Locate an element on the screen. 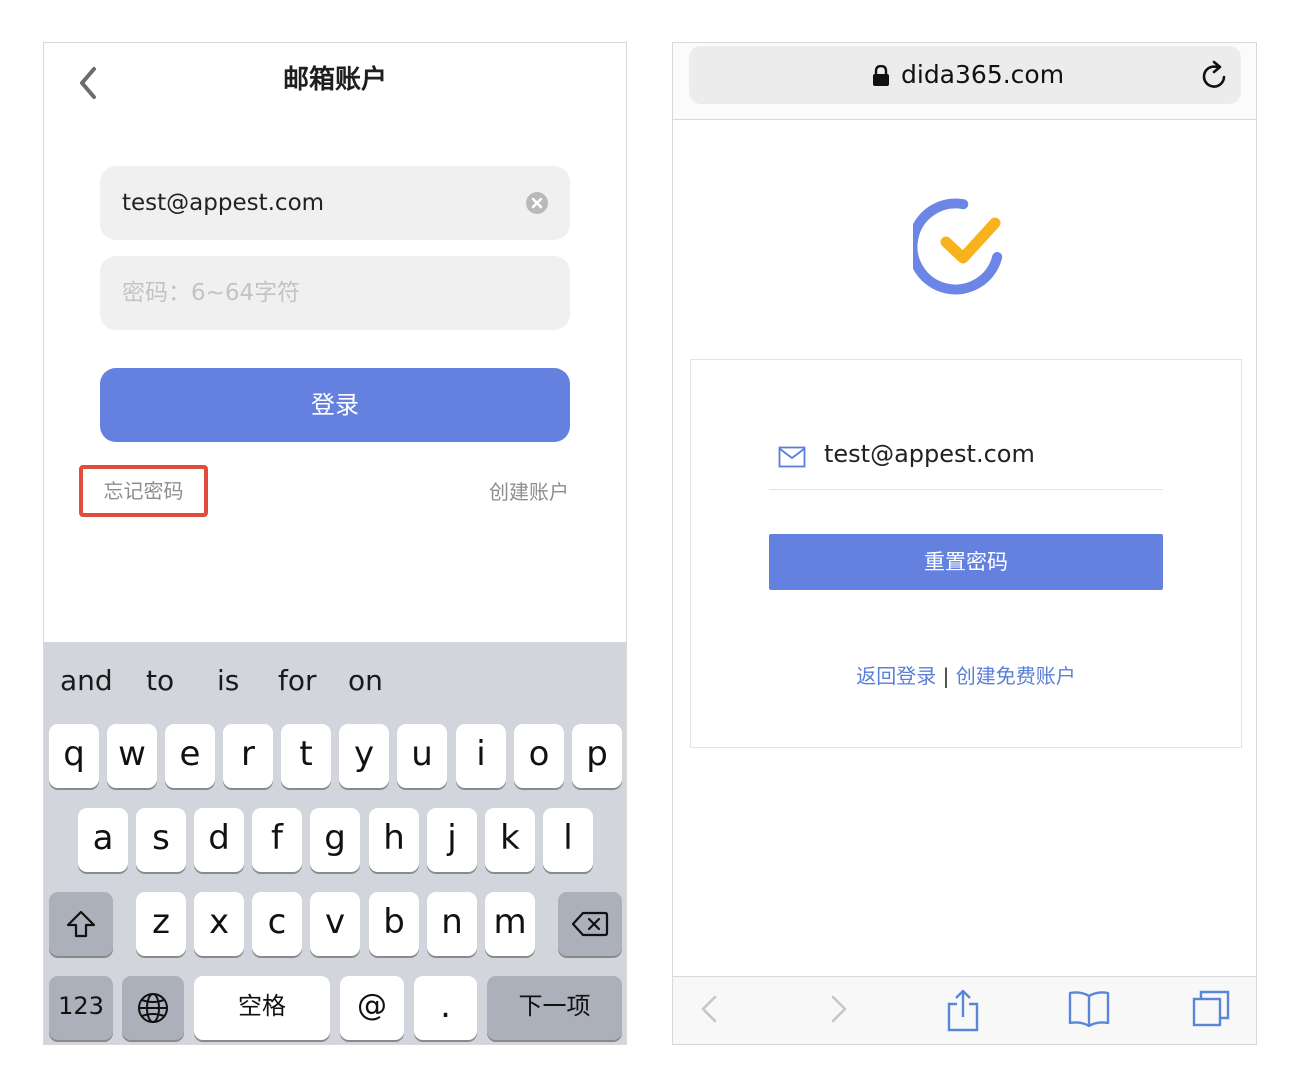 This screenshot has width=1300, height=1088. shift-icon is located at coordinates (81, 924).